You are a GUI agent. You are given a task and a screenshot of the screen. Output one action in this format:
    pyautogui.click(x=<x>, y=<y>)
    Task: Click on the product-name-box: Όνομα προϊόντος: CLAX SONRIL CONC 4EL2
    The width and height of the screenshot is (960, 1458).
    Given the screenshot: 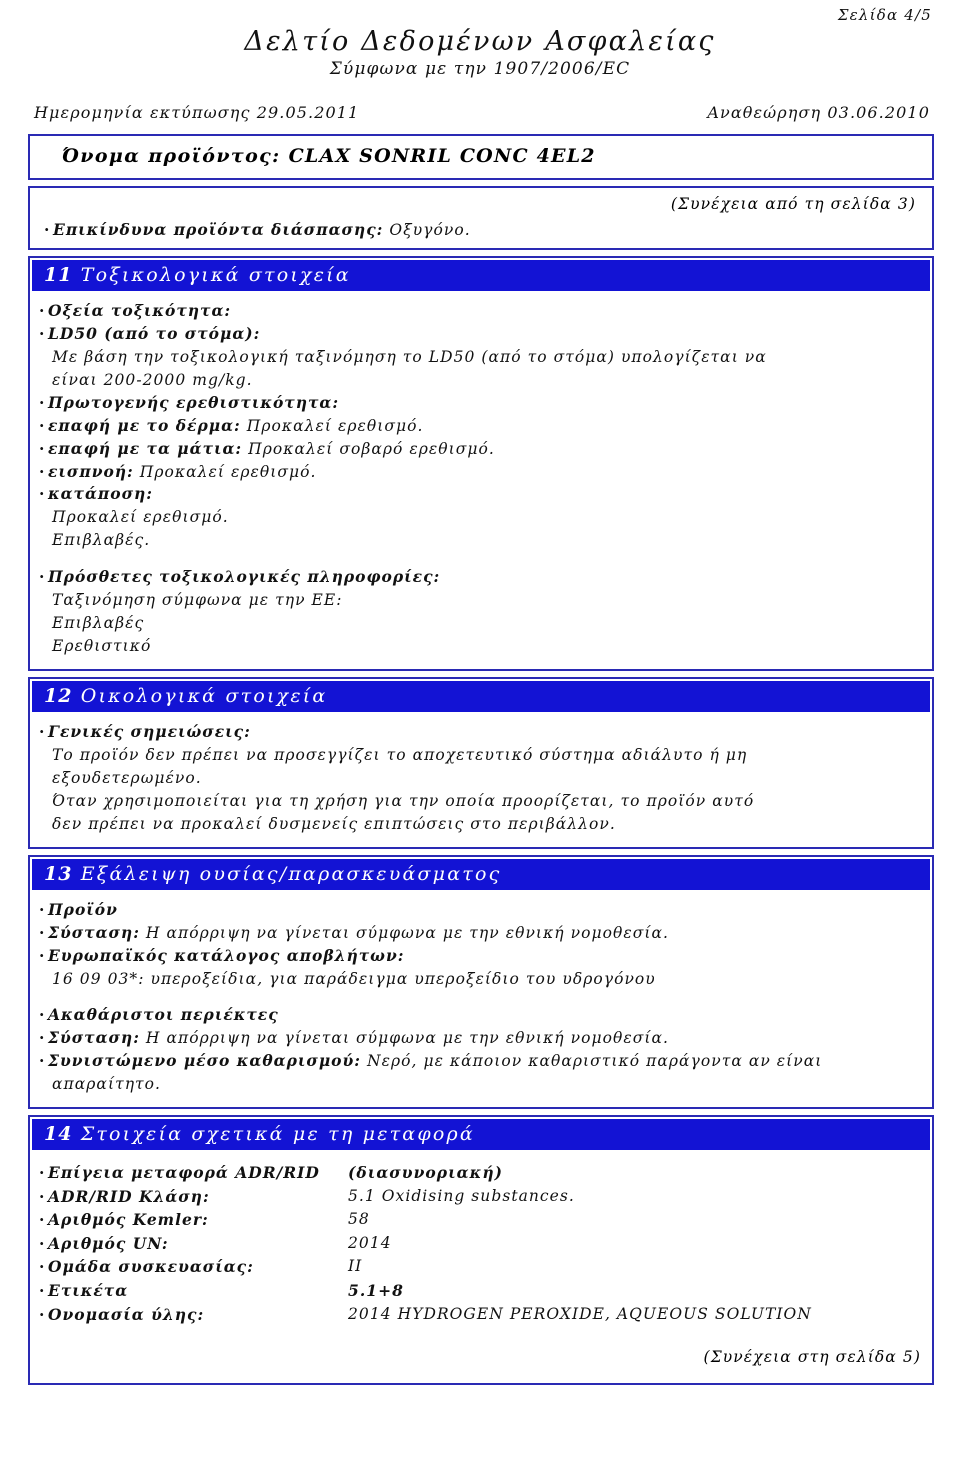 What is the action you would take?
    pyautogui.click(x=481, y=157)
    